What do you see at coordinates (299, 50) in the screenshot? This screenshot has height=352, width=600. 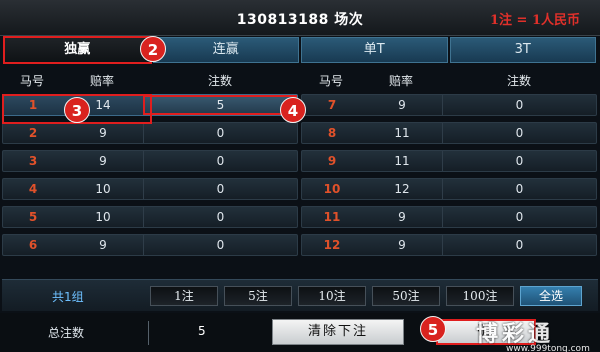 I see `bet-type-tabs: 独赢 连赢 单T 3T` at bounding box center [299, 50].